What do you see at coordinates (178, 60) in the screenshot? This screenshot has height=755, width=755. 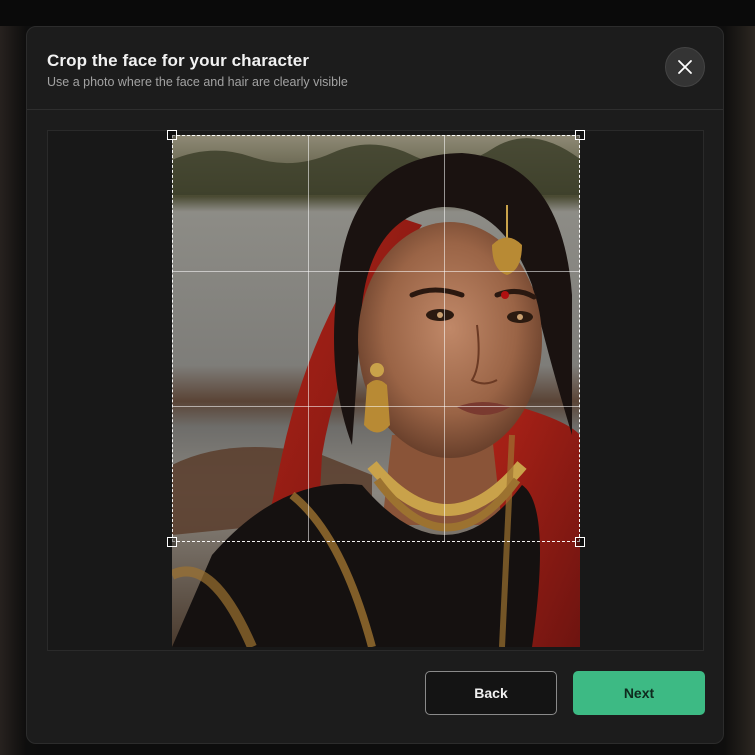 I see `dialog-title: Crop the face for your character` at bounding box center [178, 60].